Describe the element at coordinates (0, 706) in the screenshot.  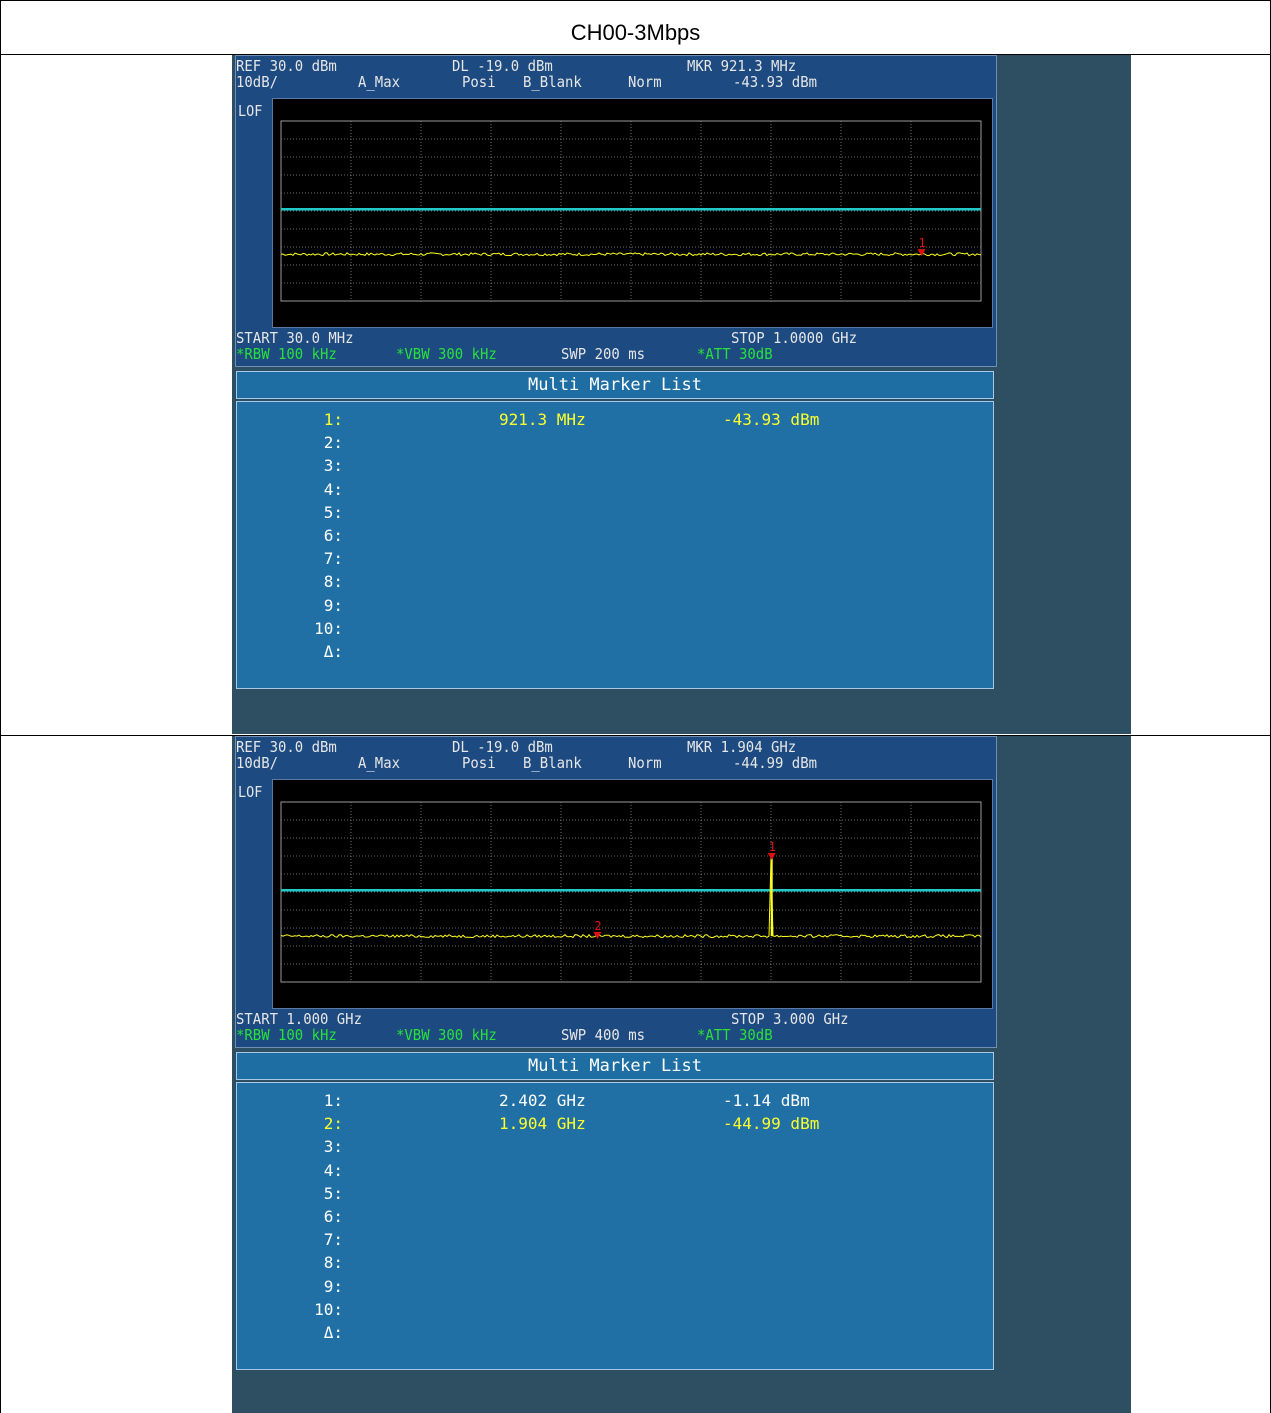
I see `table-border-left` at that location.